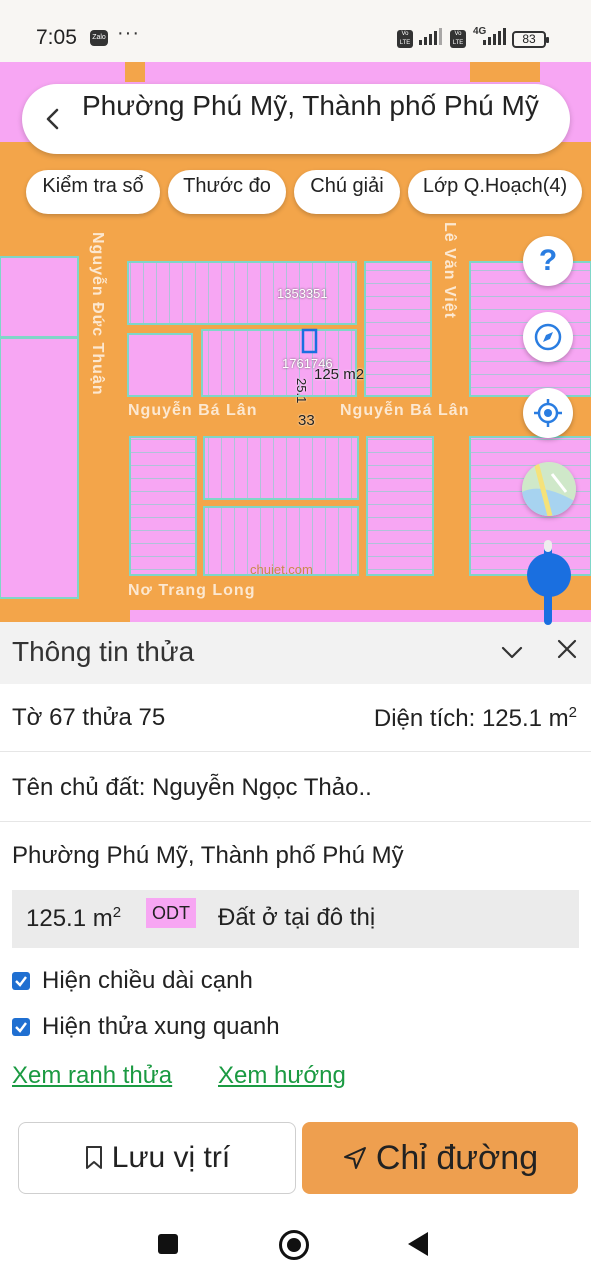  Describe the element at coordinates (53, 119) in the screenshot. I see `back-icon` at that location.